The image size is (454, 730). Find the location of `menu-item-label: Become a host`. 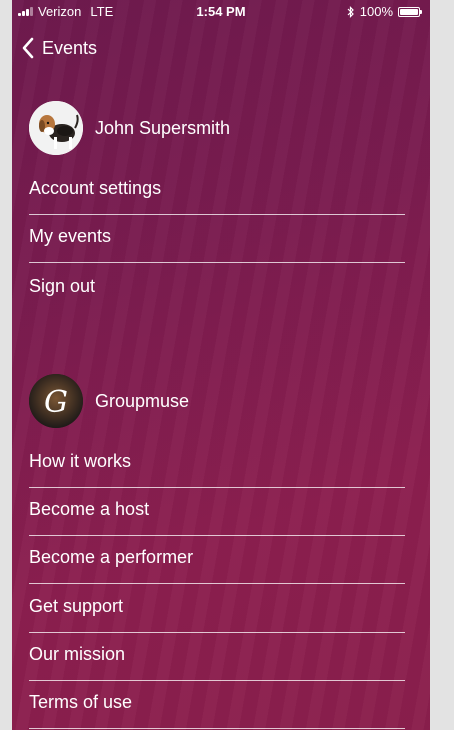

menu-item-label: Become a host is located at coordinates (89, 509).